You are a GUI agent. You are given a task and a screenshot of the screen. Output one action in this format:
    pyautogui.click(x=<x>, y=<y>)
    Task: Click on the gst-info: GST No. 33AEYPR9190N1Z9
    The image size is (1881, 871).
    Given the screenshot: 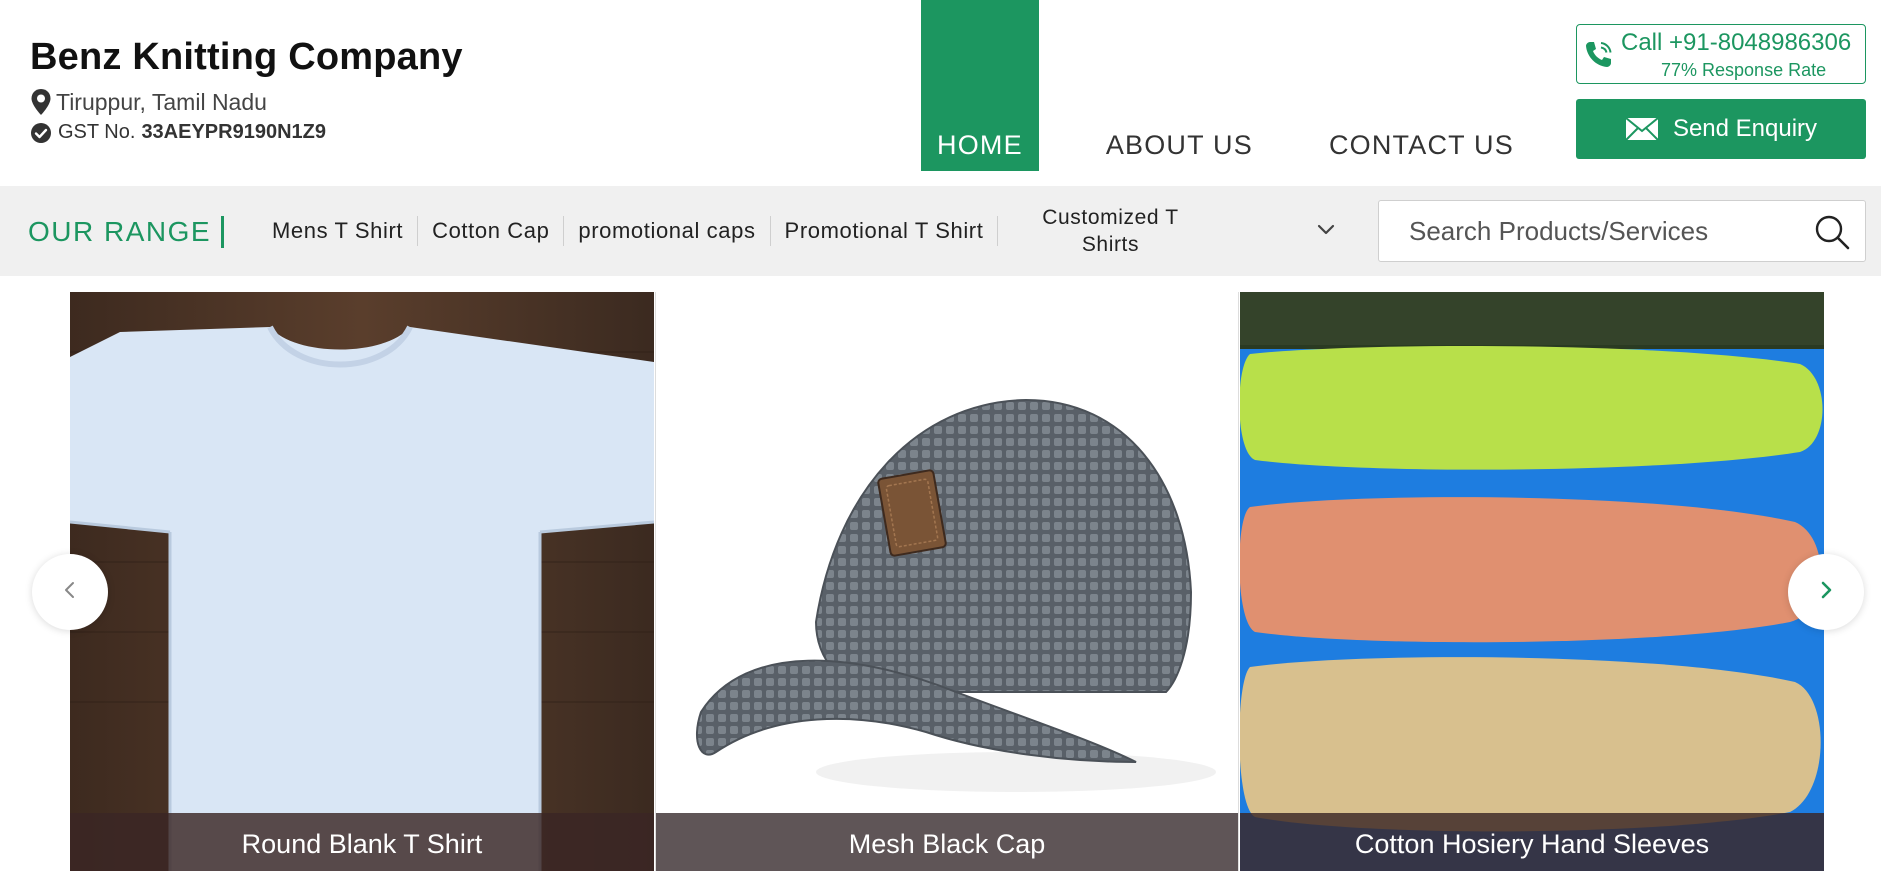 What is the action you would take?
    pyautogui.click(x=178, y=132)
    